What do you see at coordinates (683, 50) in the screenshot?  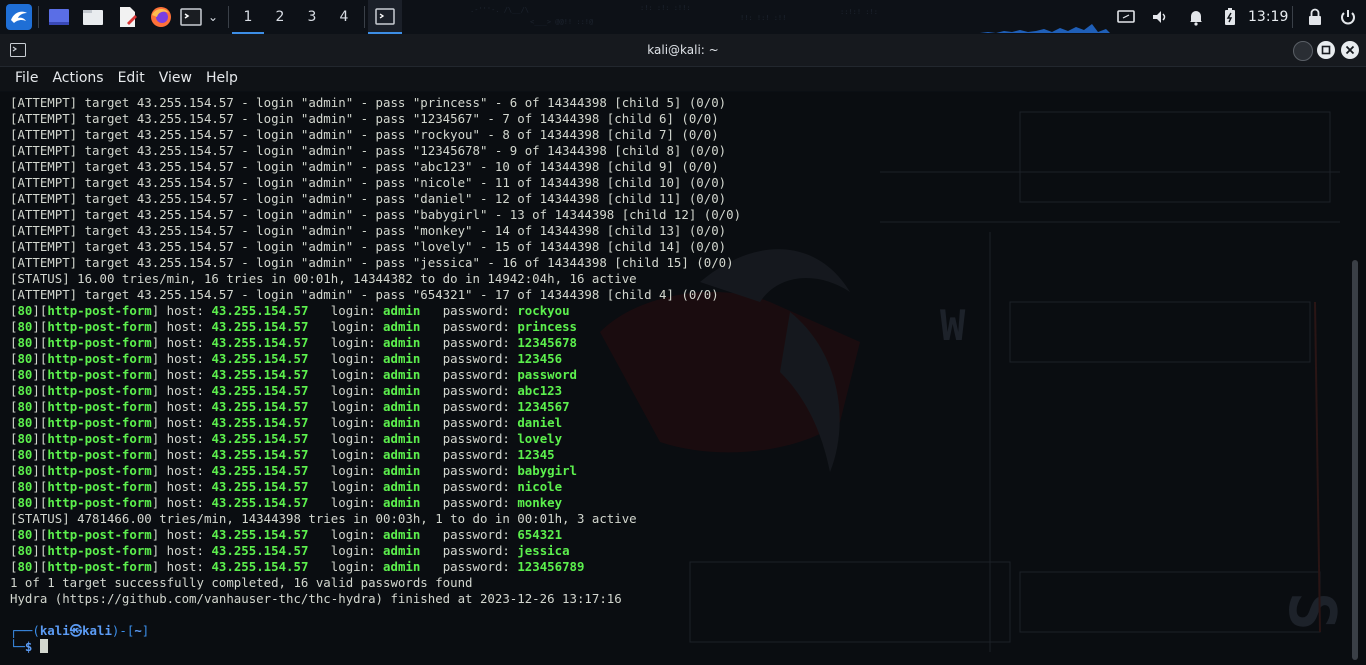 I see `title-bar: kali@kali: ~` at bounding box center [683, 50].